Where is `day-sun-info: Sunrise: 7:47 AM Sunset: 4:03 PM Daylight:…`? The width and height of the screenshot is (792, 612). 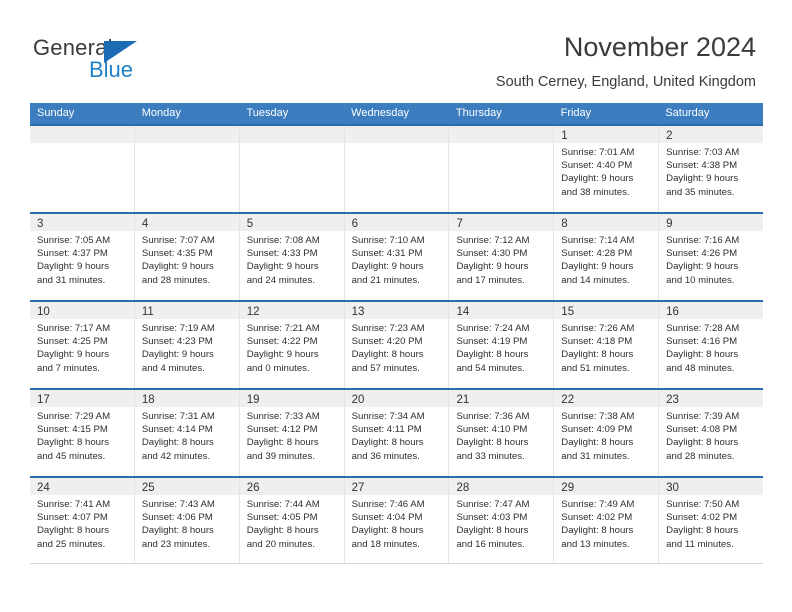
day-sun-info: Sunrise: 7:47 AM Sunset: 4:03 PM Daylight:… is located at coordinates (501, 523).